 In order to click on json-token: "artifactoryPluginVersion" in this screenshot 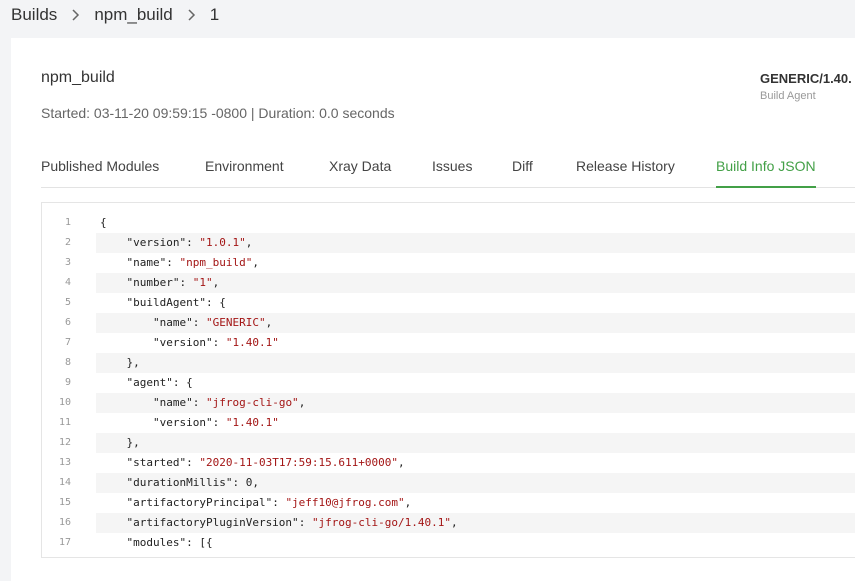, I will do `click(199, 522)`.